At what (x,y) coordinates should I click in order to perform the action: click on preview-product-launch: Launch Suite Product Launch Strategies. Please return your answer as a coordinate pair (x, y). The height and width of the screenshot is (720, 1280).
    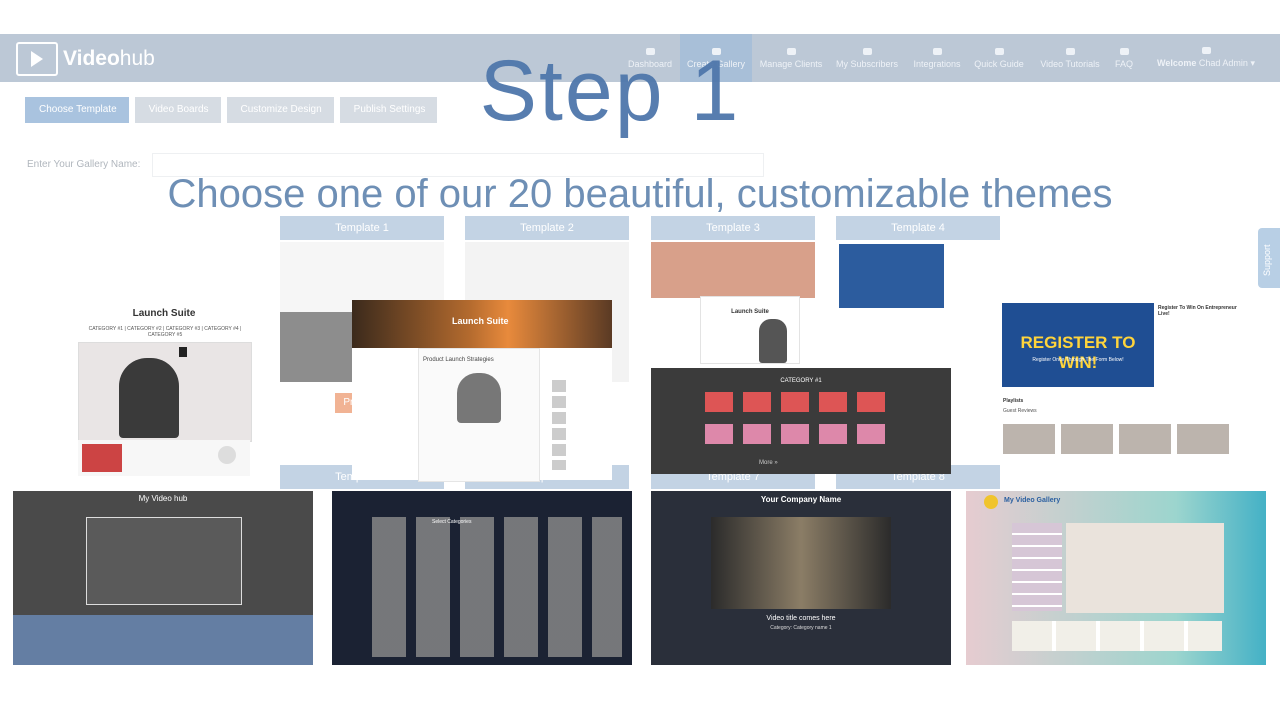
    Looking at the image, I should click on (482, 391).